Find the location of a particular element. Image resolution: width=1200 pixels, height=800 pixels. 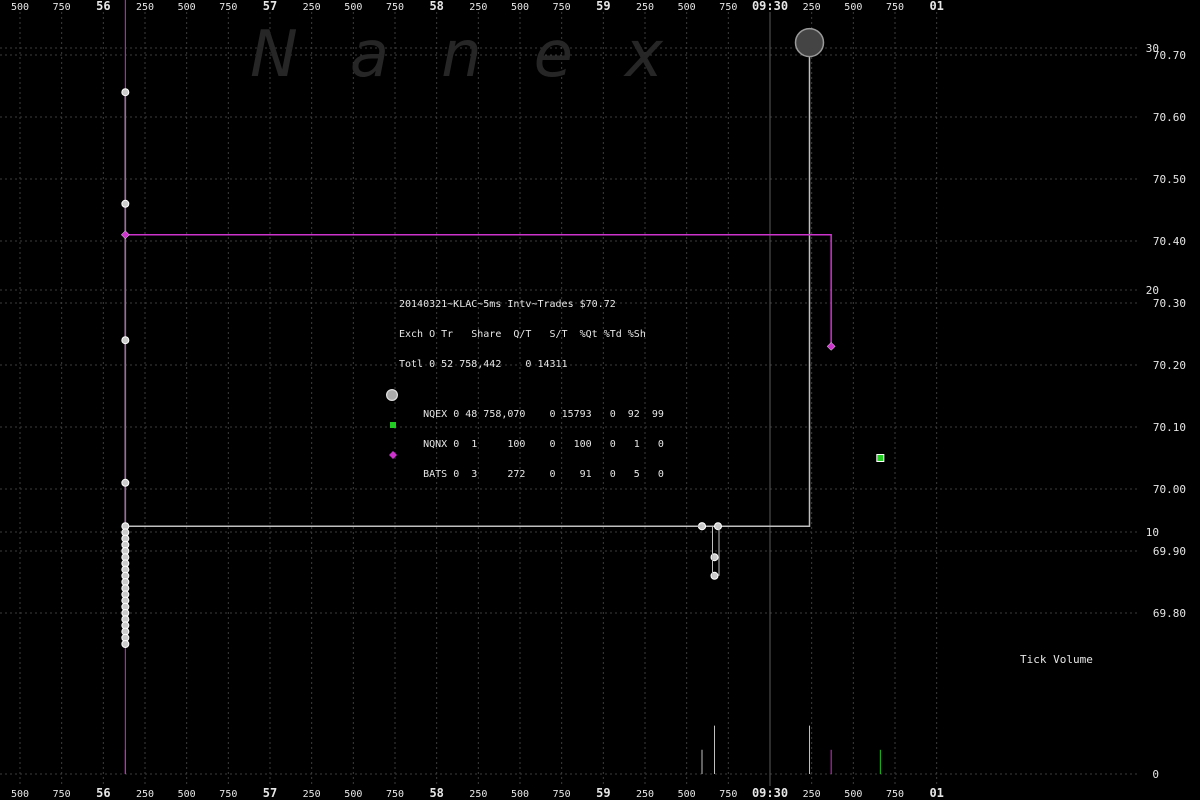

price-tick-label: 70.20 is located at coordinates (1169, 365).